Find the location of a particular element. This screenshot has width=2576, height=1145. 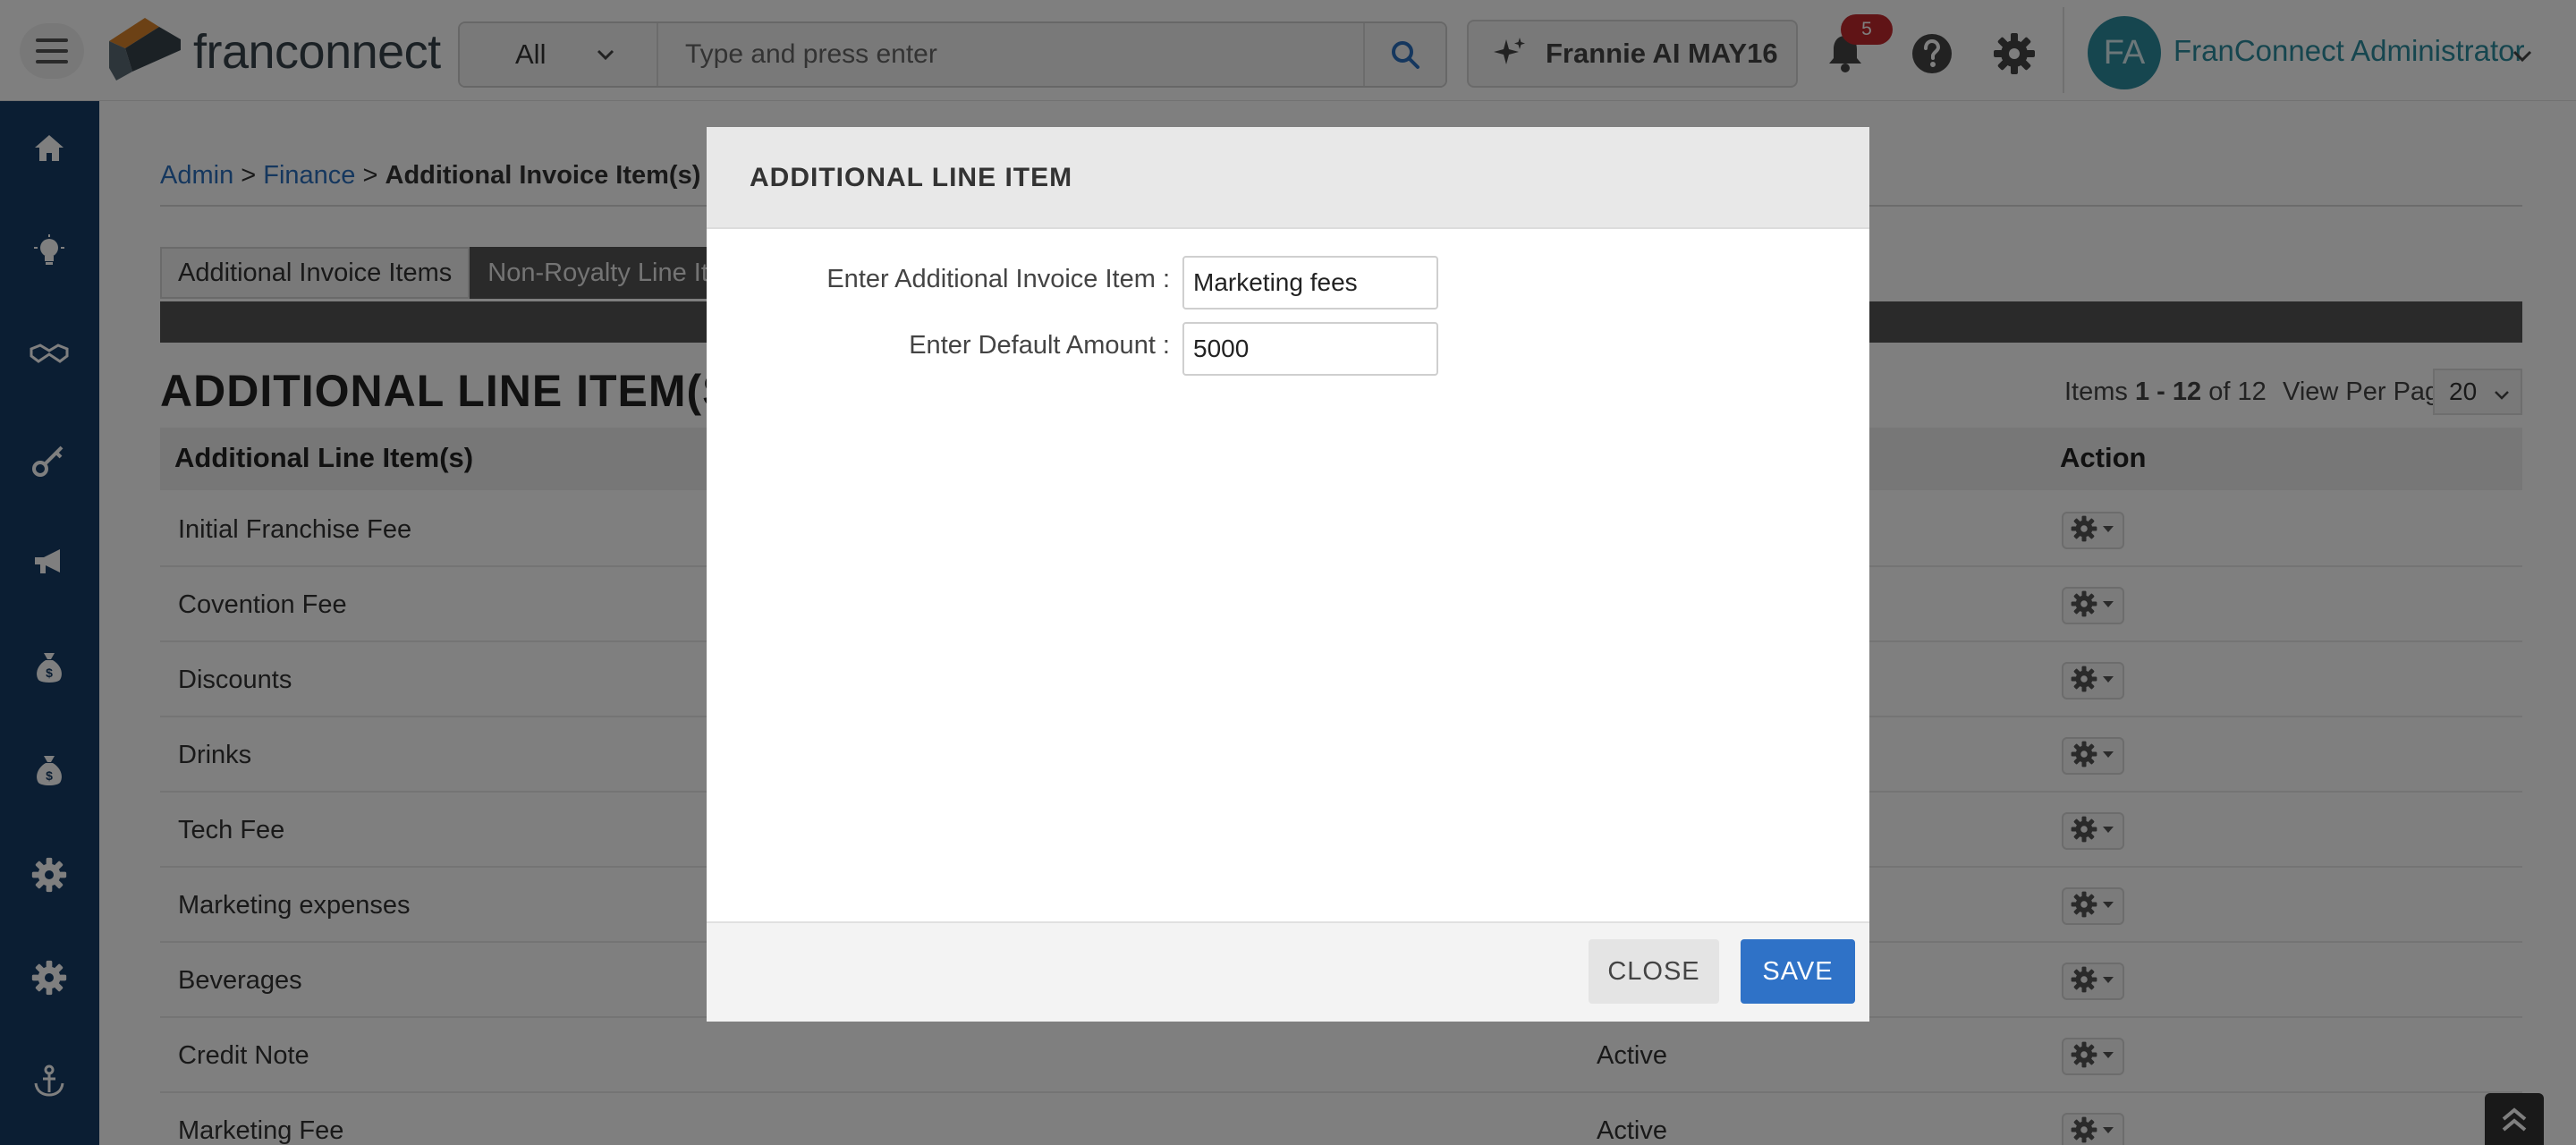

default-amount-input is located at coordinates (1310, 349).